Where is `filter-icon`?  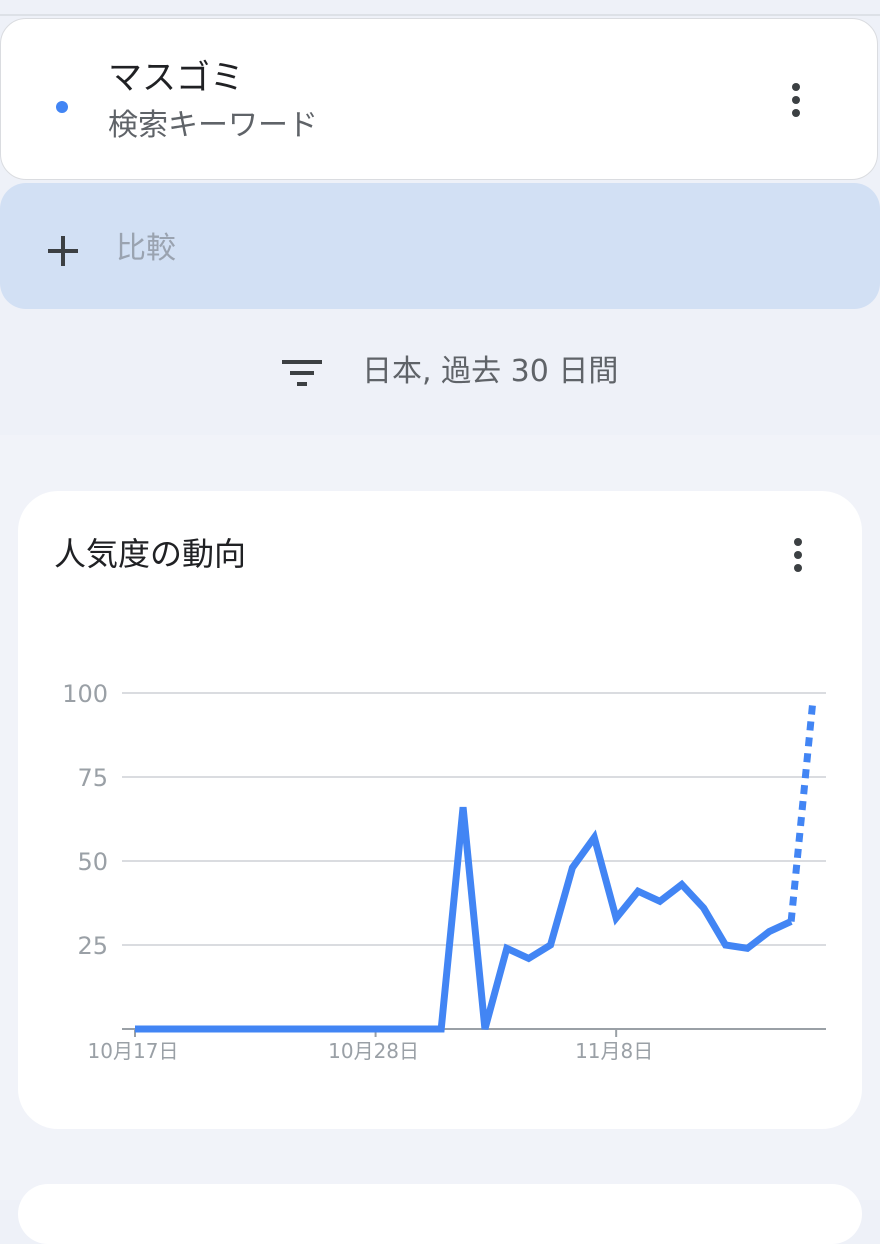
filter-icon is located at coordinates (302, 373).